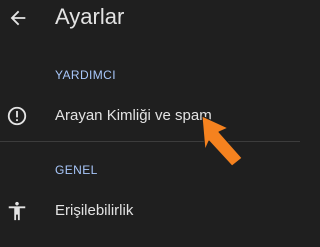 The height and width of the screenshot is (247, 320). I want to click on caller-id-spam-label: Arayan Kimliği ve spam, so click(133, 115).